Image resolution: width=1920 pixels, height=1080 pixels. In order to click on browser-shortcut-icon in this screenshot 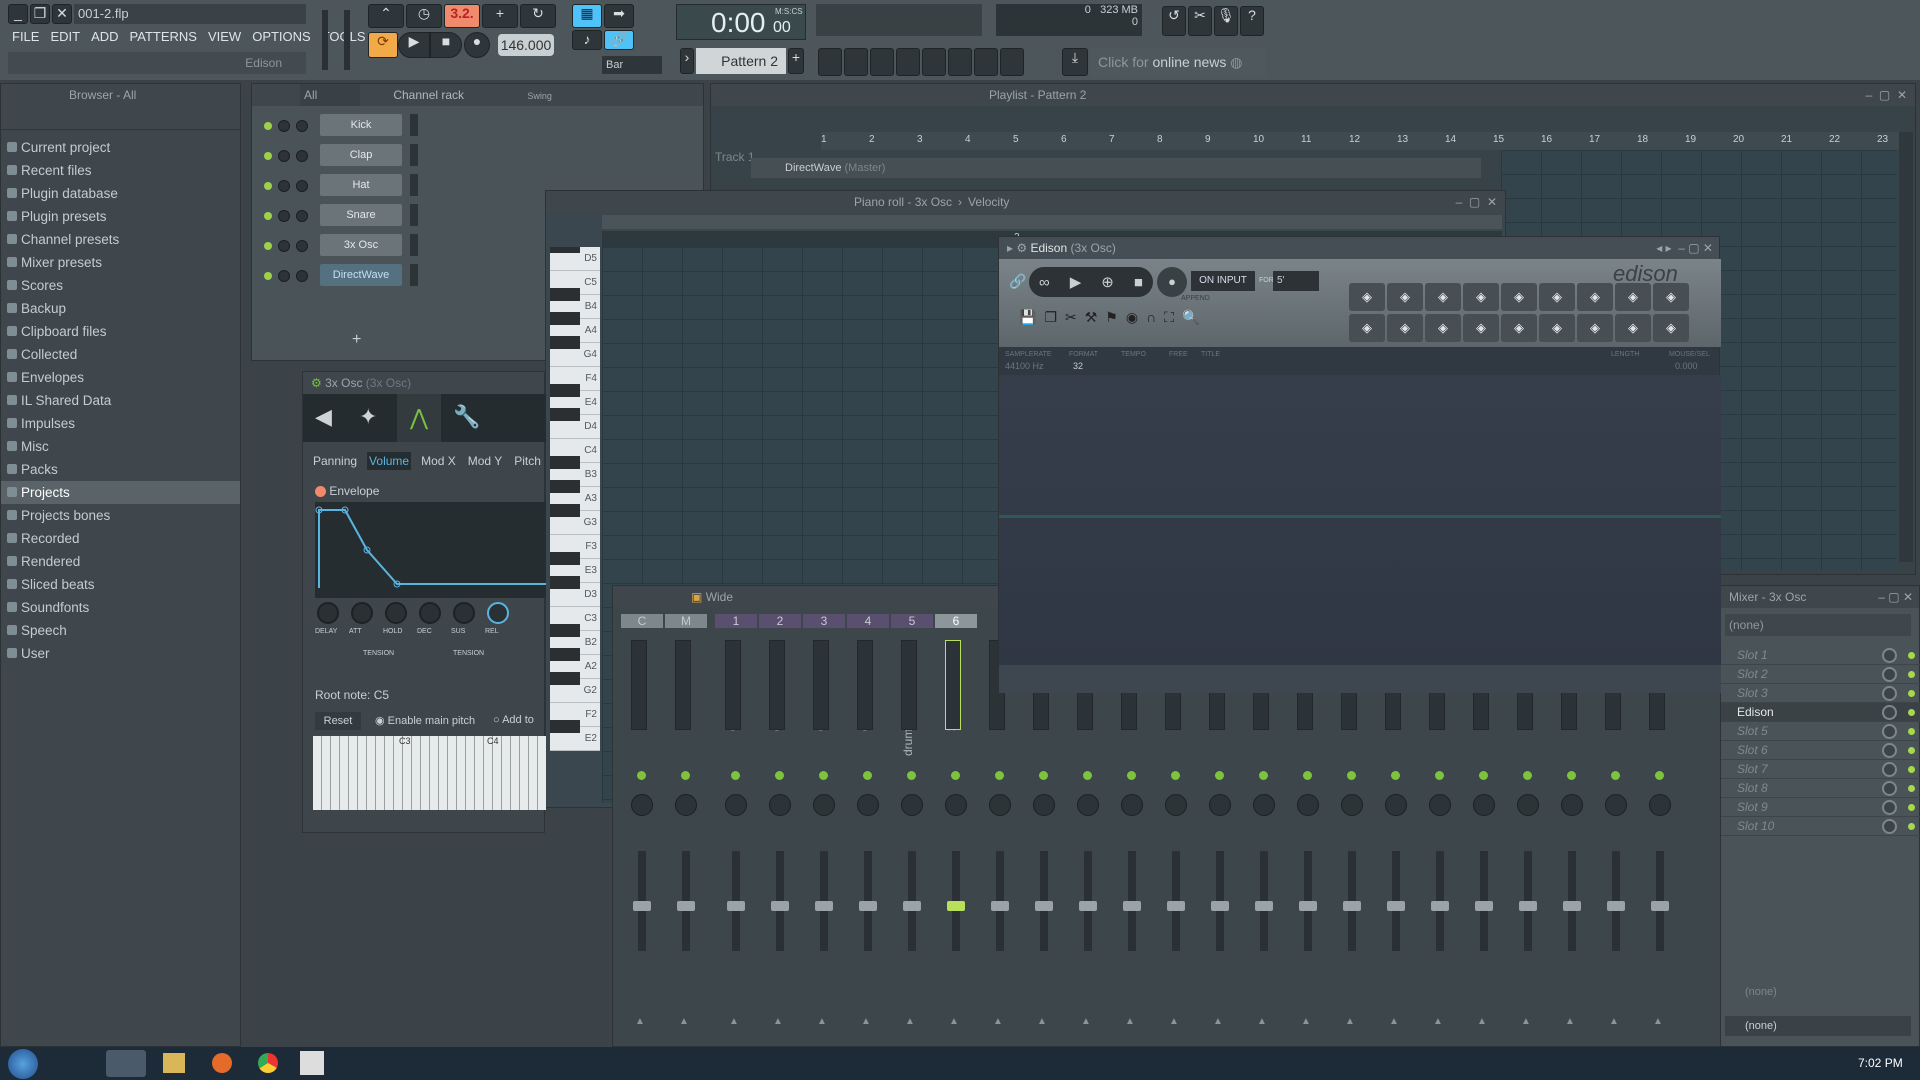, I will do `click(934, 62)`.